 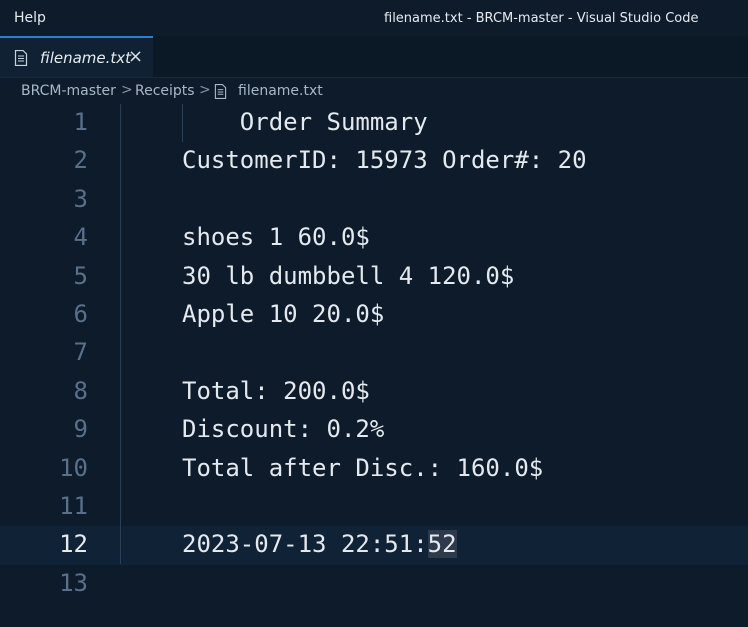 What do you see at coordinates (374, 238) in the screenshot?
I see `editor-line: 4 shoes 1 60.0$` at bounding box center [374, 238].